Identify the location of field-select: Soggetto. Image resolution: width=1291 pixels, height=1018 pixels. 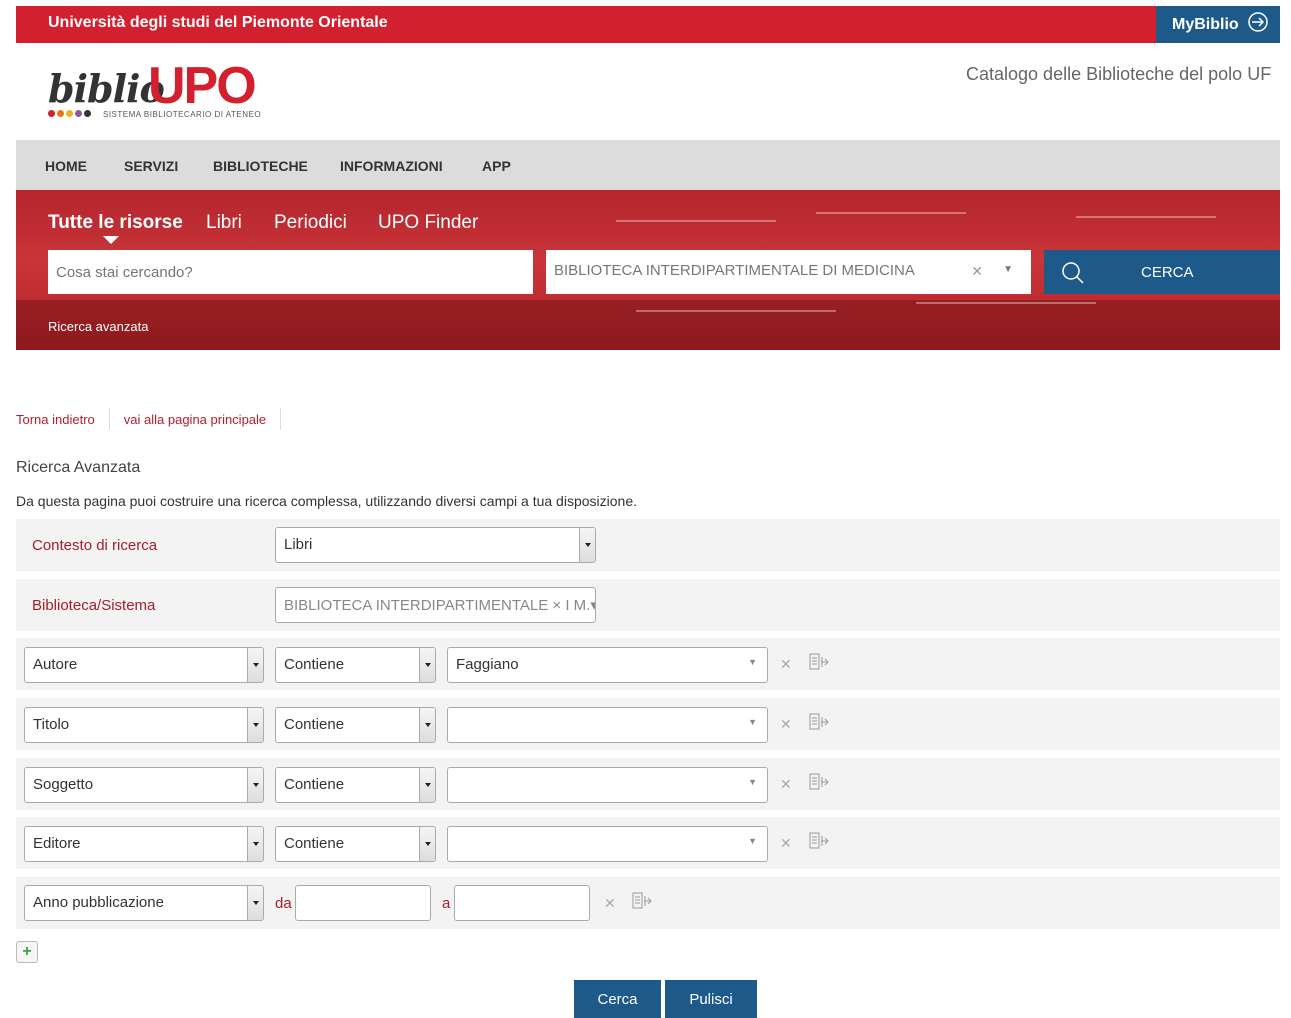
(144, 785).